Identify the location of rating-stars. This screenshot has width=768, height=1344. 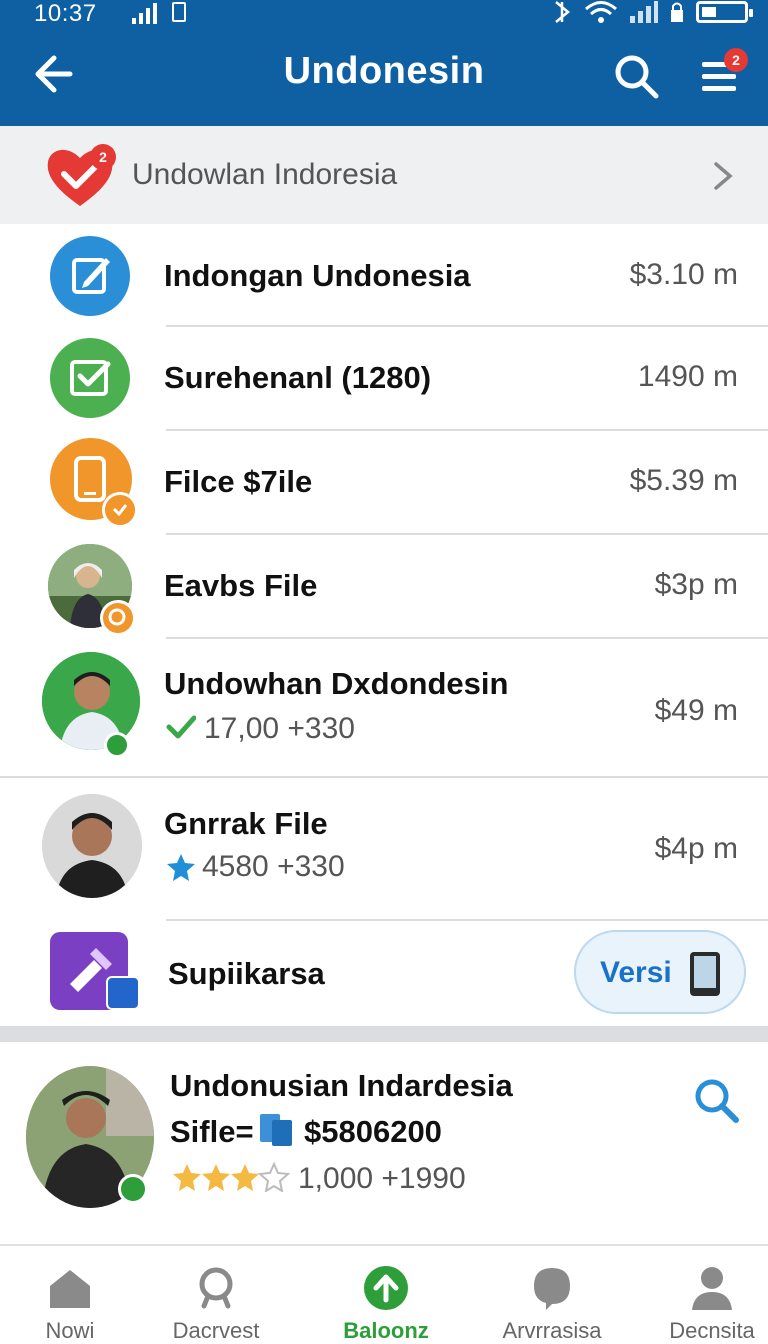
(232, 1179).